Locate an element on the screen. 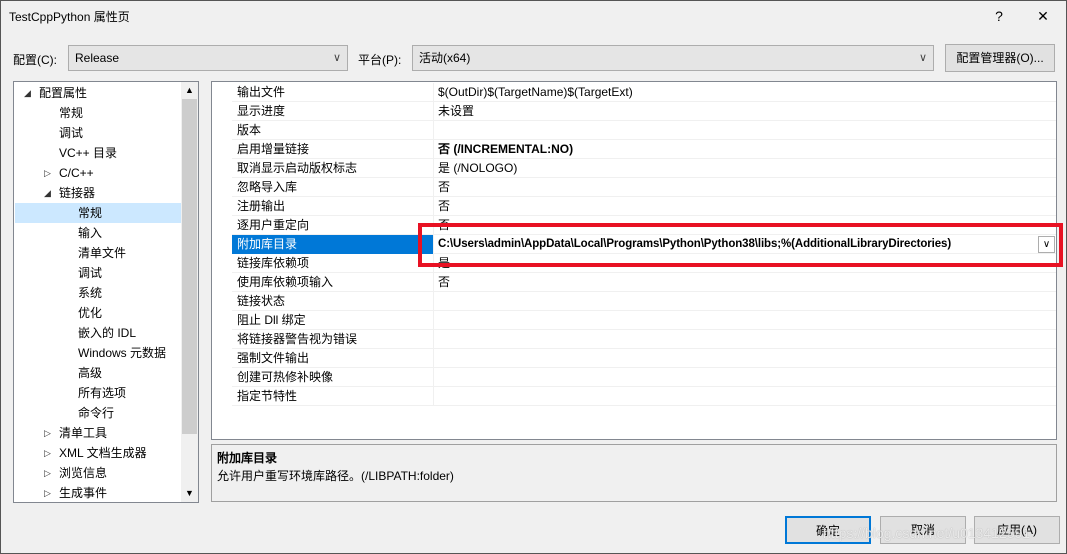  tree-item: 高级 is located at coordinates (98, 373).